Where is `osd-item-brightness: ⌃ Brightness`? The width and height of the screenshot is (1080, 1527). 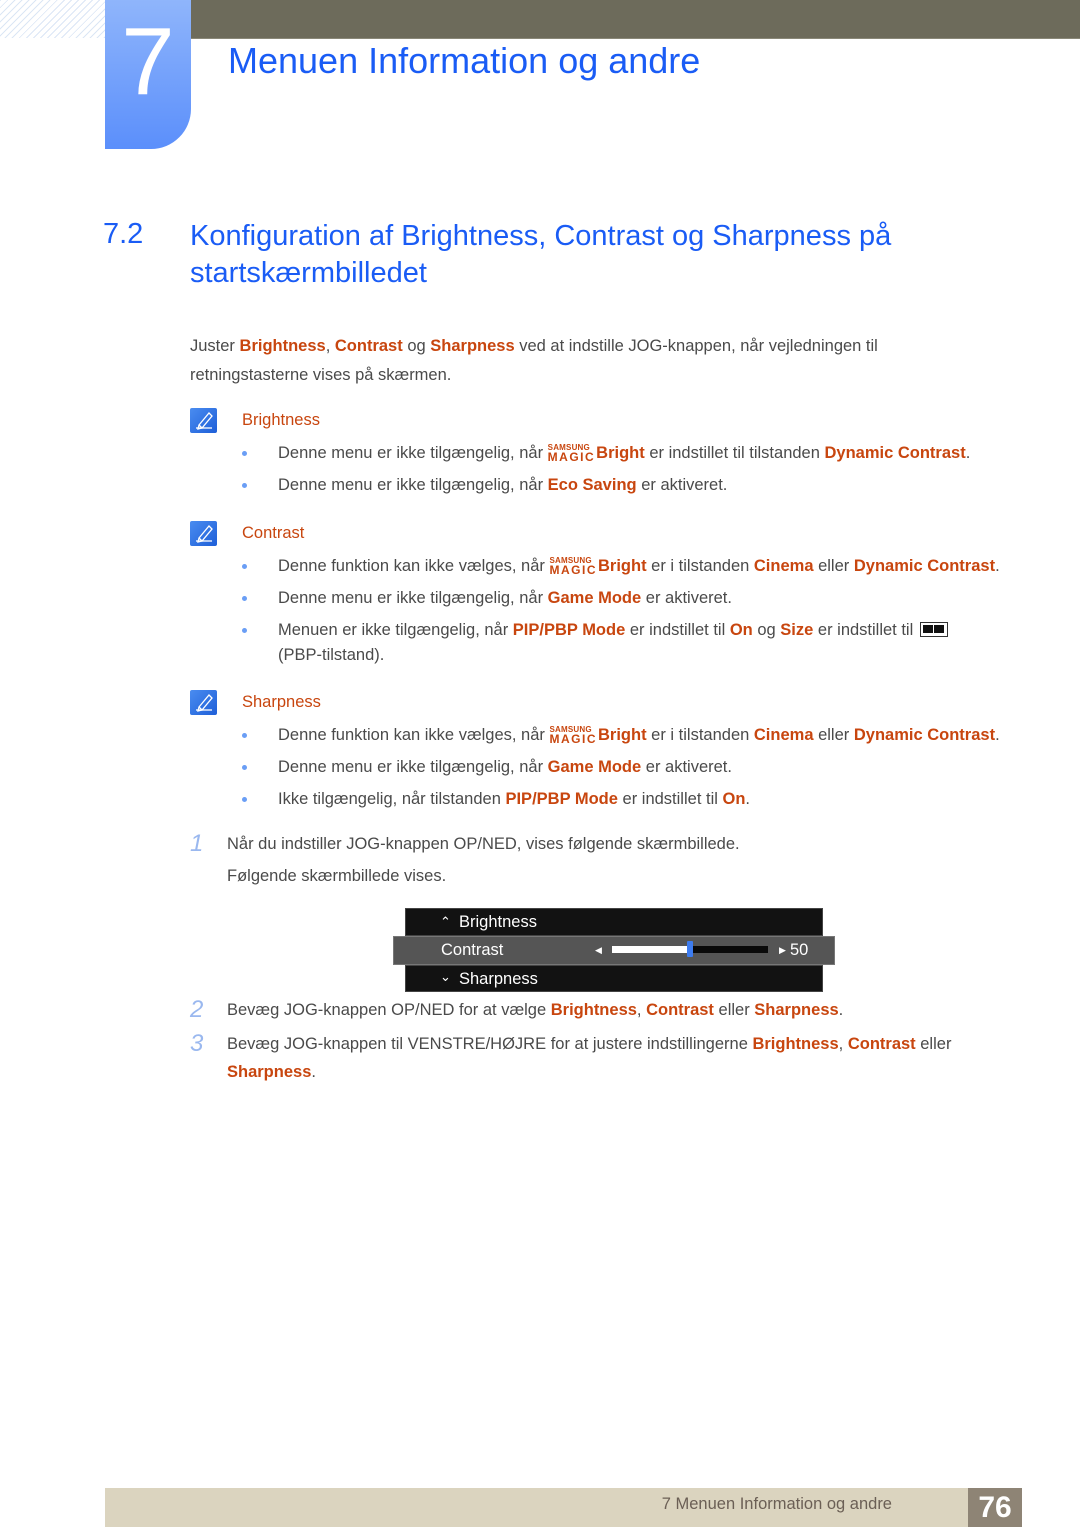 osd-item-brightness: ⌃ Brightness is located at coordinates (614, 922).